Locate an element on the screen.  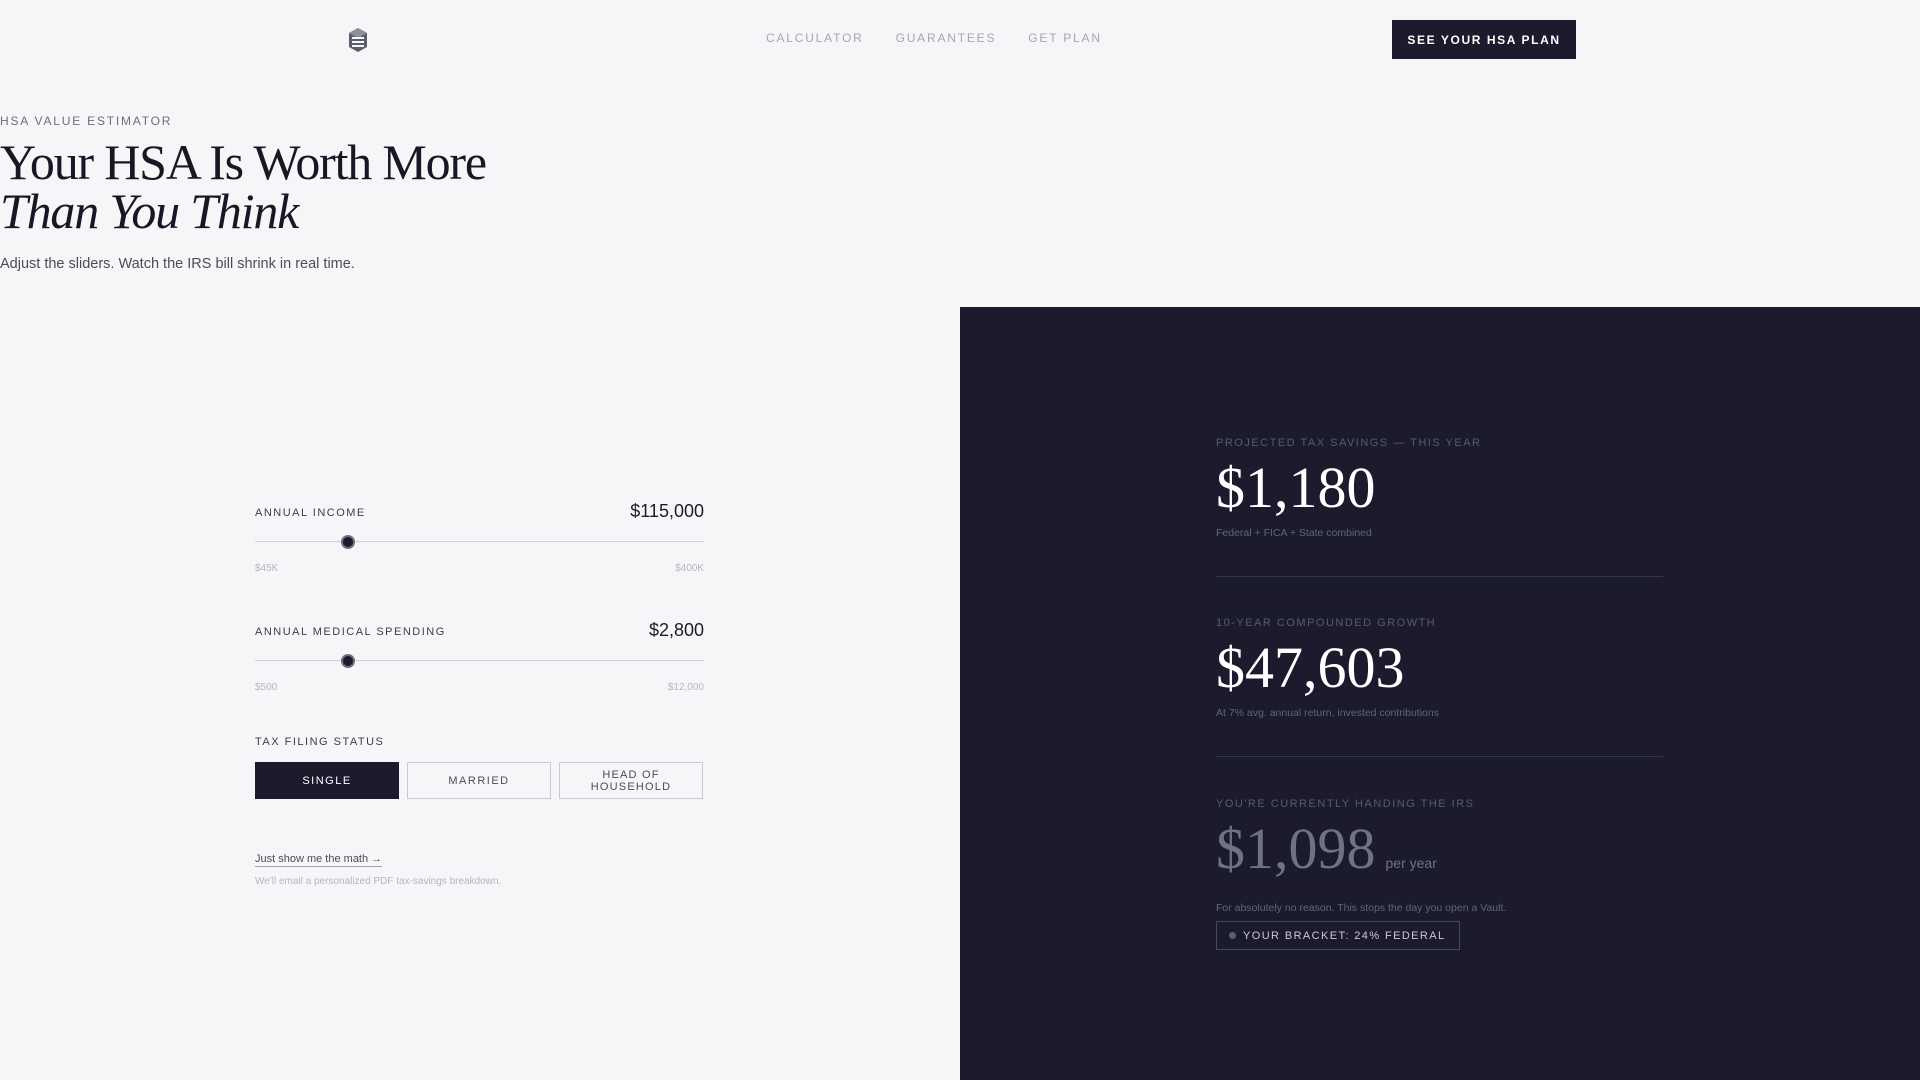
income-row: ANNUAL INCOME $115,000 is located at coordinates (479, 510).